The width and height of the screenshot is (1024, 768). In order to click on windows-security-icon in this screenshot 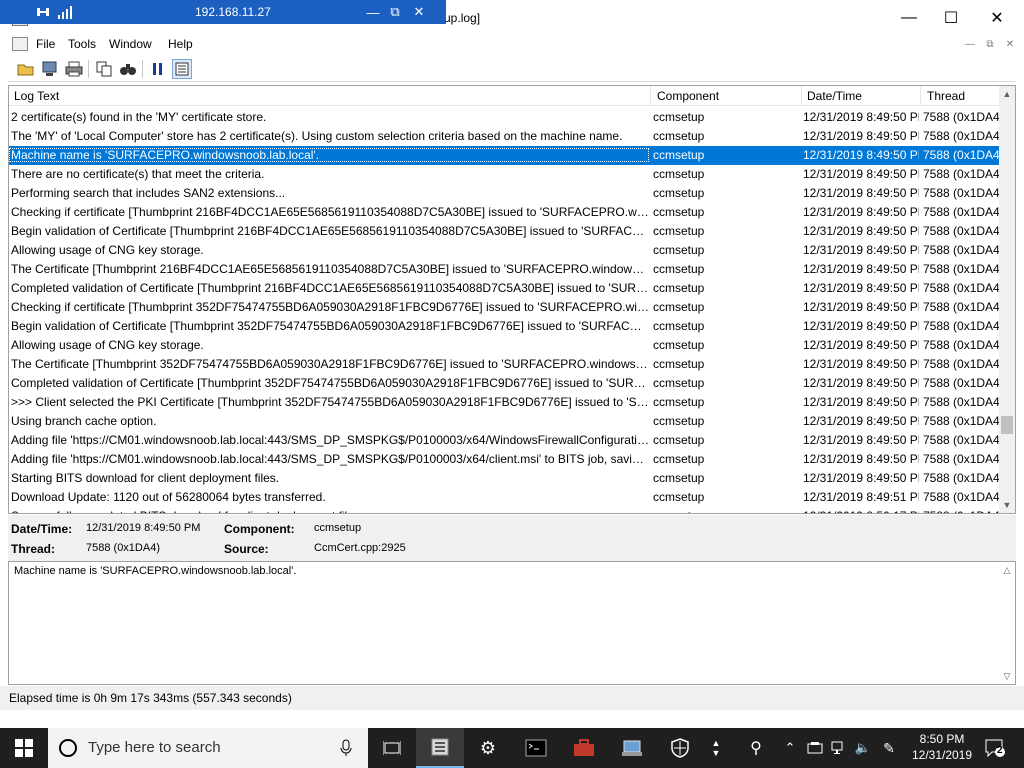, I will do `click(680, 748)`.